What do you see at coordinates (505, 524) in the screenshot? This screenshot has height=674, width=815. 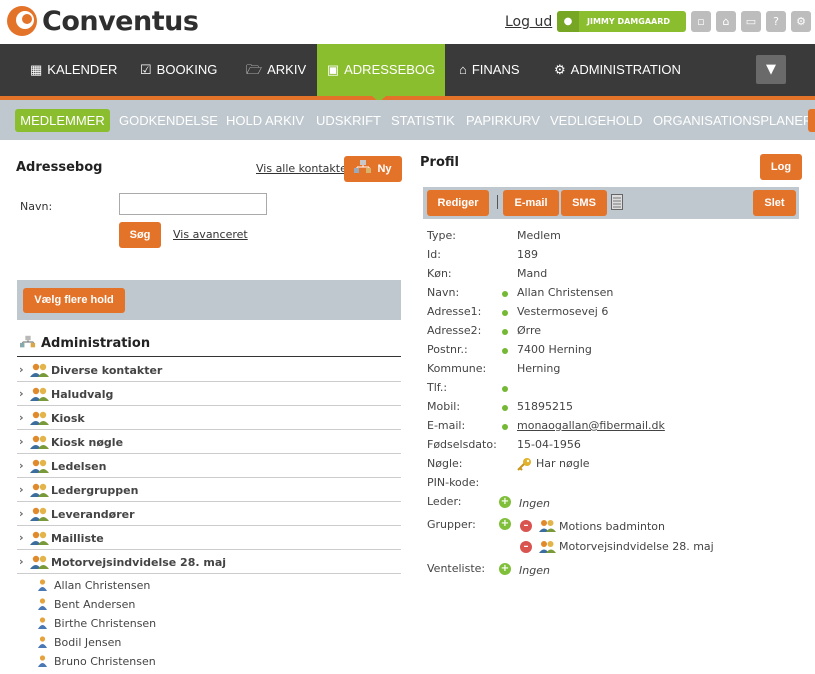 I see `add-group-icon: +` at bounding box center [505, 524].